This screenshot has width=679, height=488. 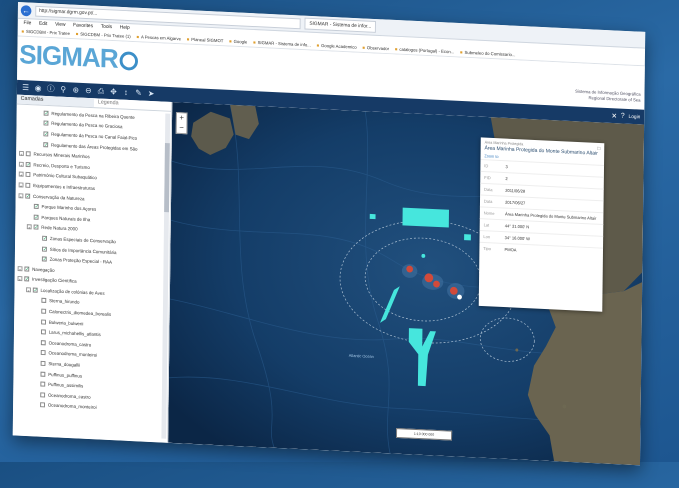 What do you see at coordinates (61, 156) in the screenshot?
I see `layer-label: Recursos Minerais Marinhos` at bounding box center [61, 156].